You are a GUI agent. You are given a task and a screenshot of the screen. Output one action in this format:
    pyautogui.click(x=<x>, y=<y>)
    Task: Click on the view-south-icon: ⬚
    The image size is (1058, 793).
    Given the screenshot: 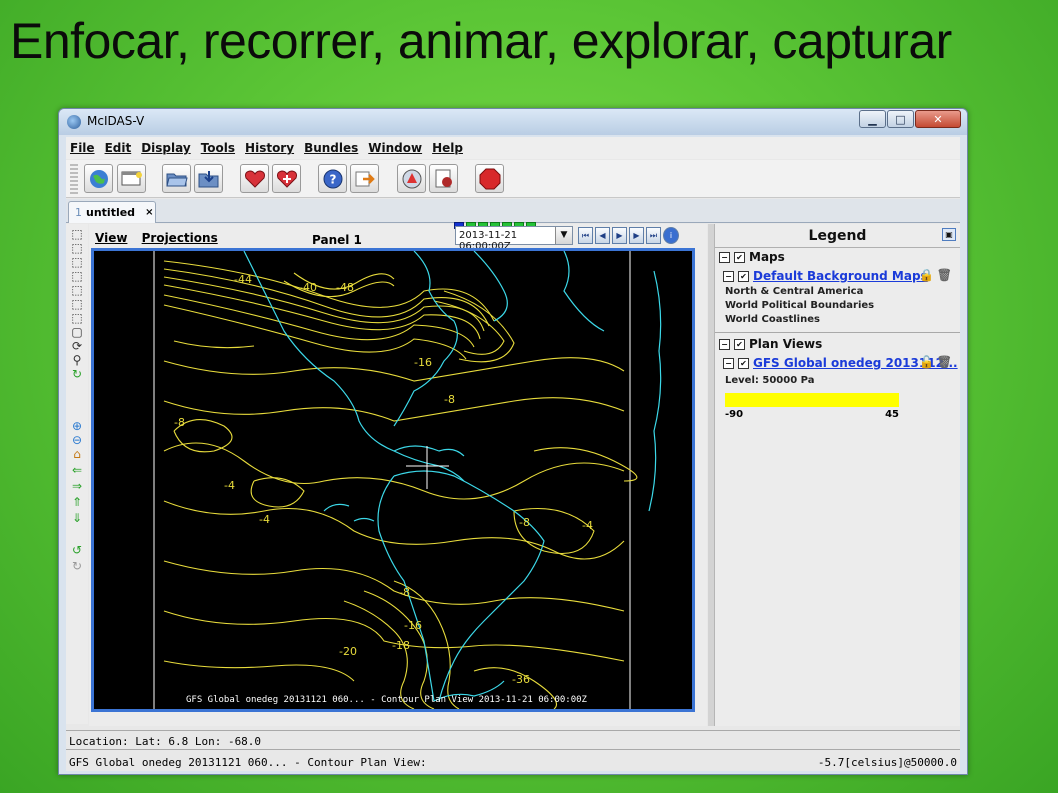 What is the action you would take?
    pyautogui.click(x=77, y=290)
    